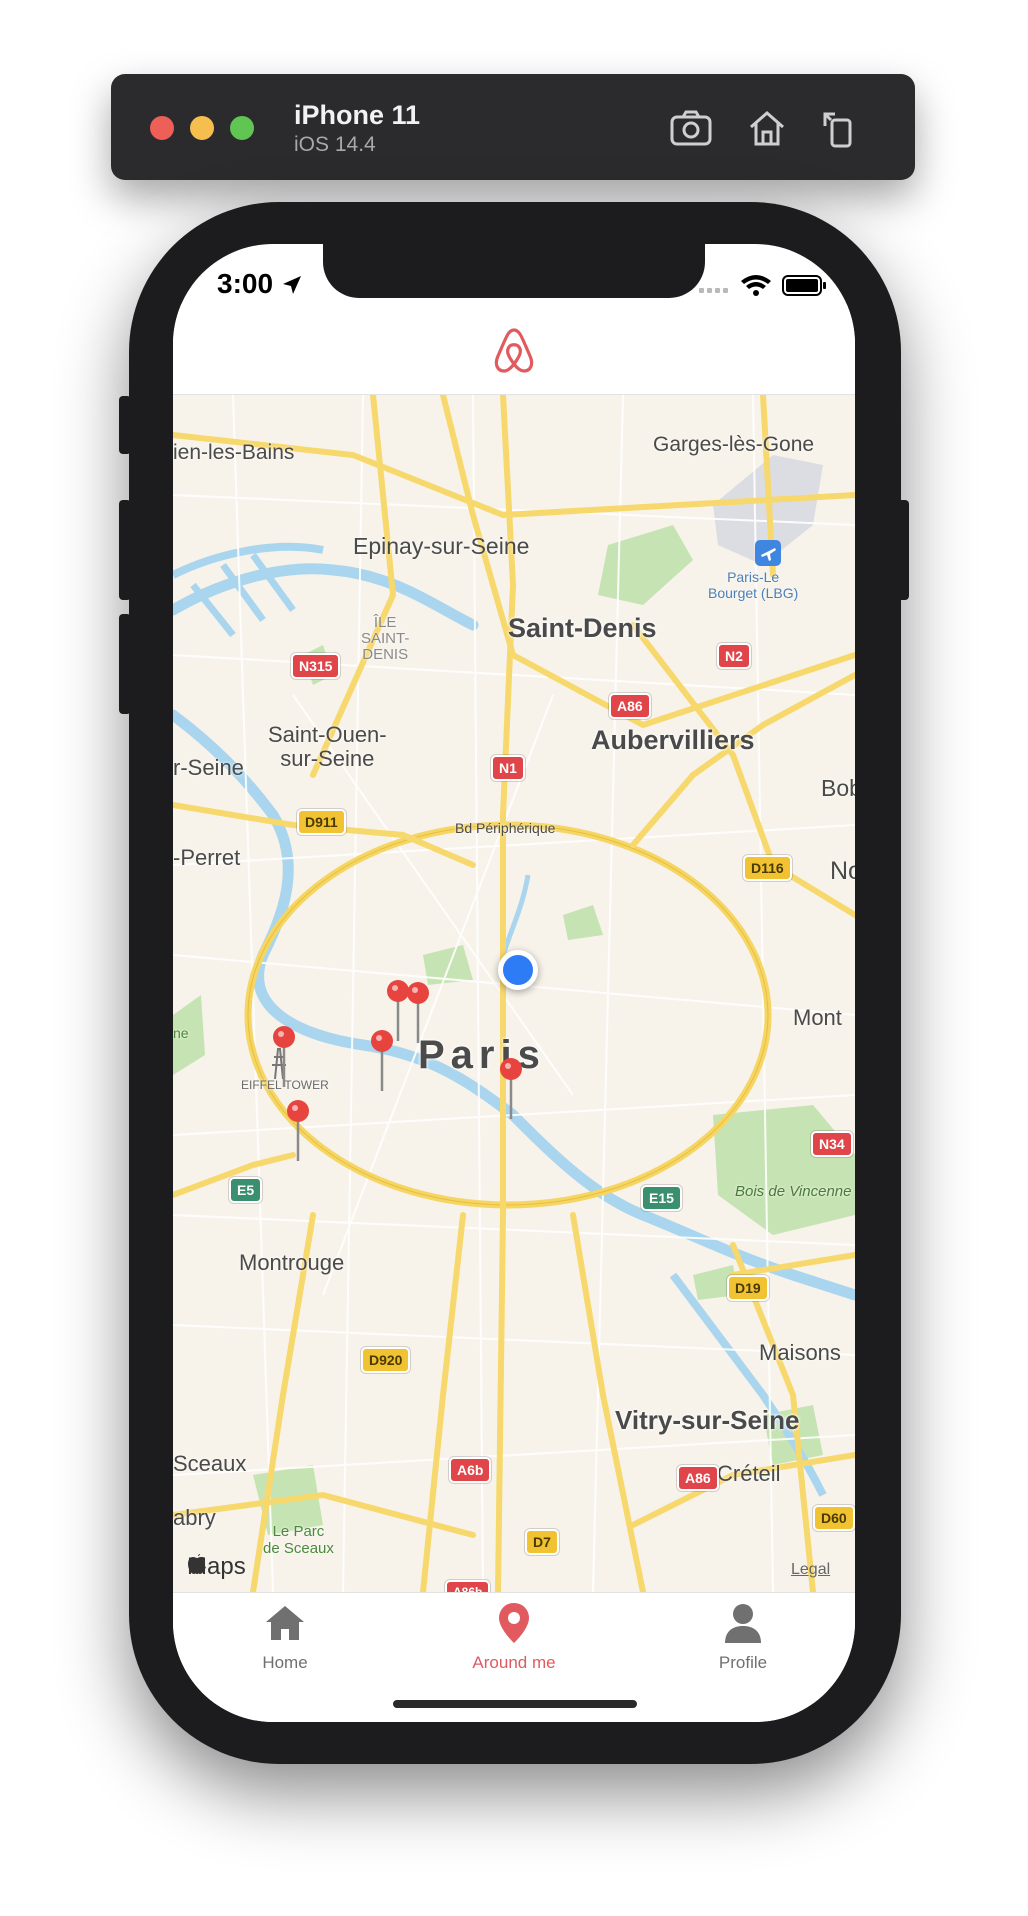 This screenshot has height=1916, width=1028. I want to click on airbnb-logo-icon, so click(514, 350).